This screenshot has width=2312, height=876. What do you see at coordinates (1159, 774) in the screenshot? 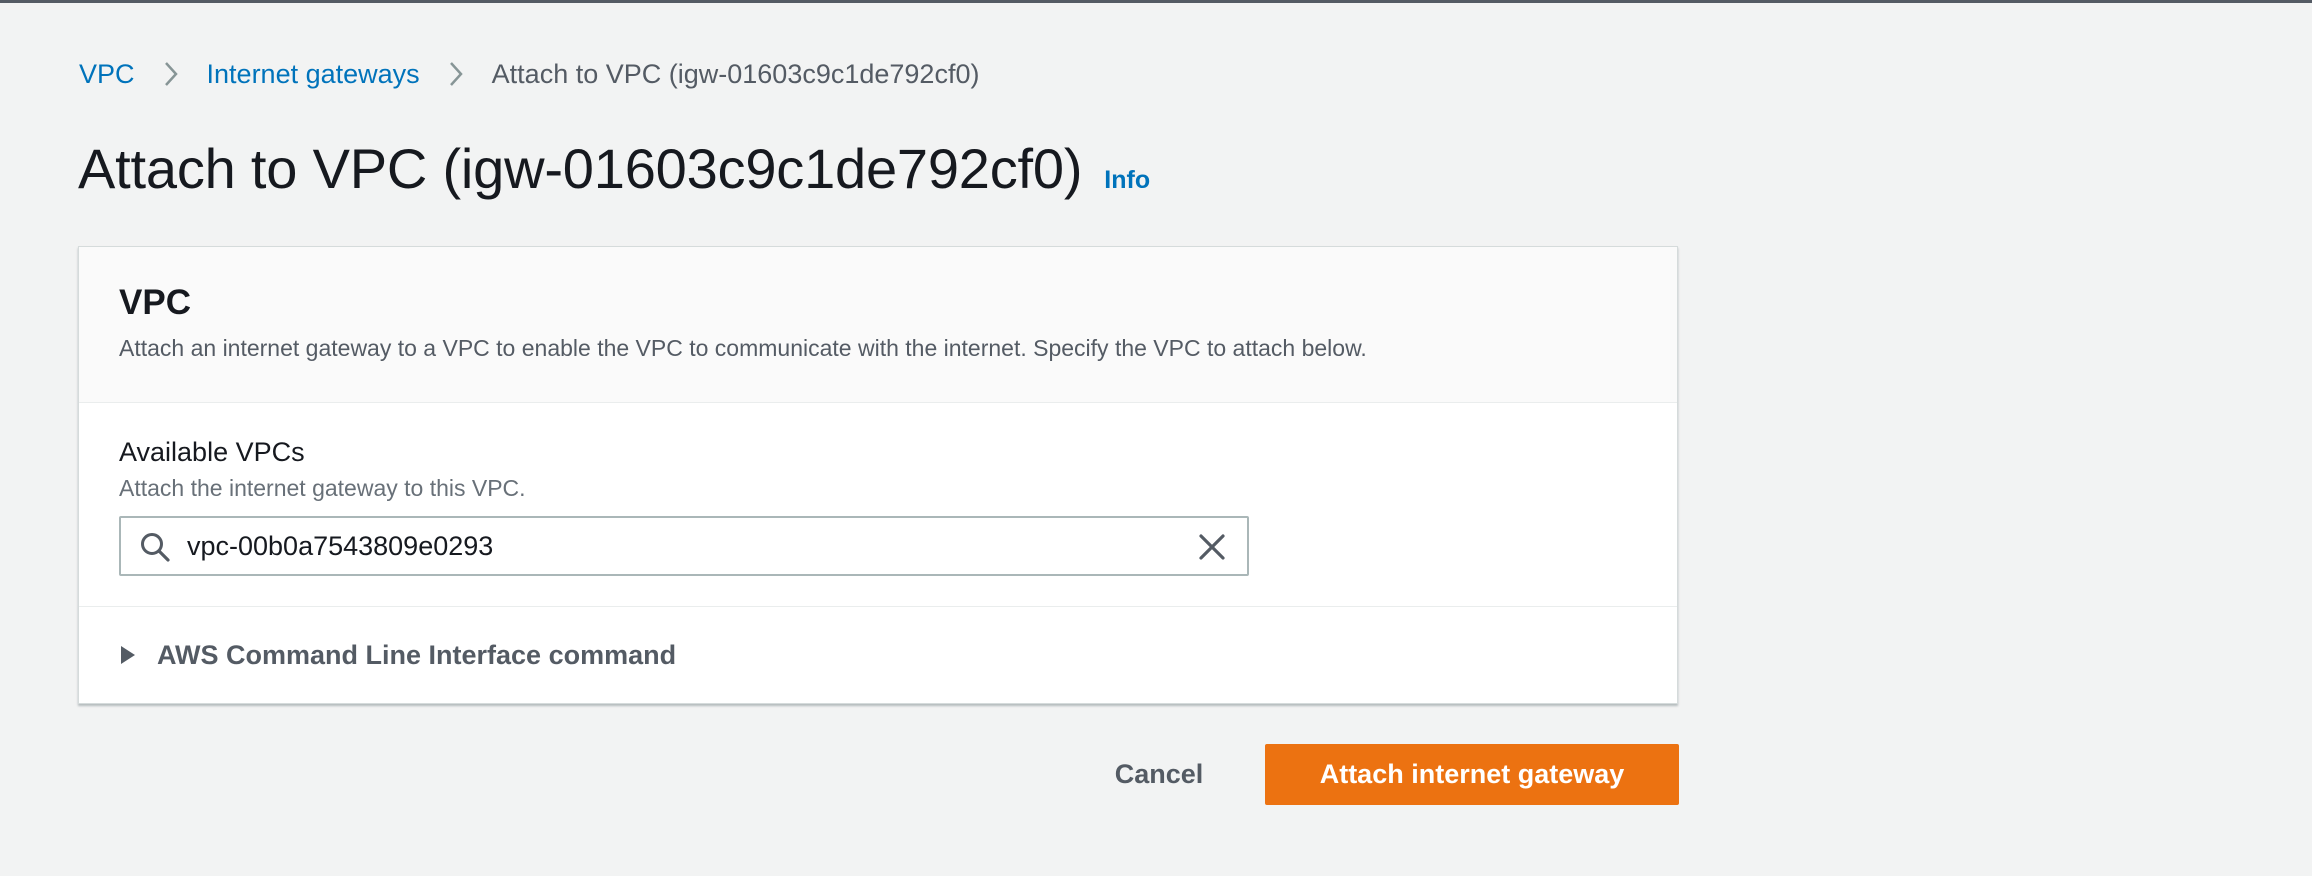
I see `cancel-button: Cancel` at bounding box center [1159, 774].